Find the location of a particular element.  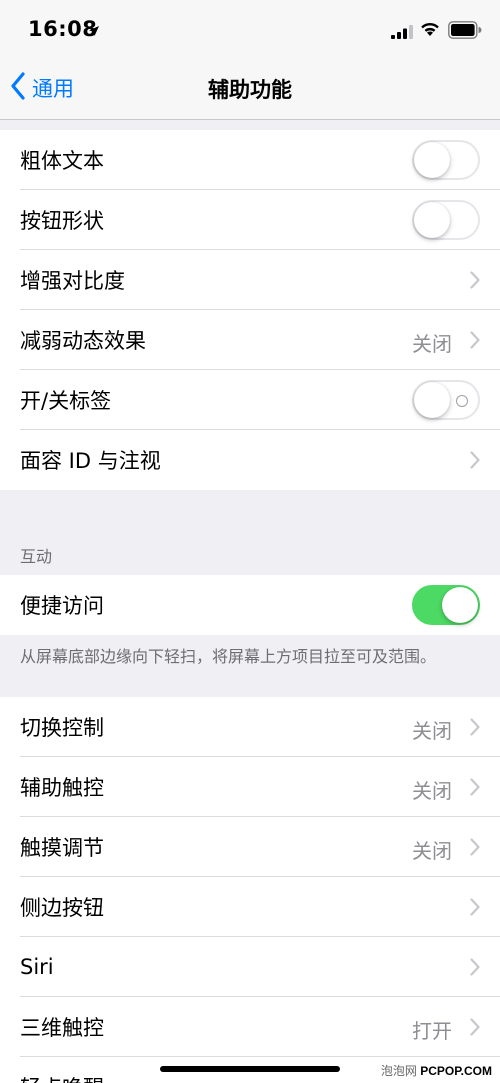

settings-row-face-id-attention: 面容 ID 与注视 is located at coordinates (250, 460).